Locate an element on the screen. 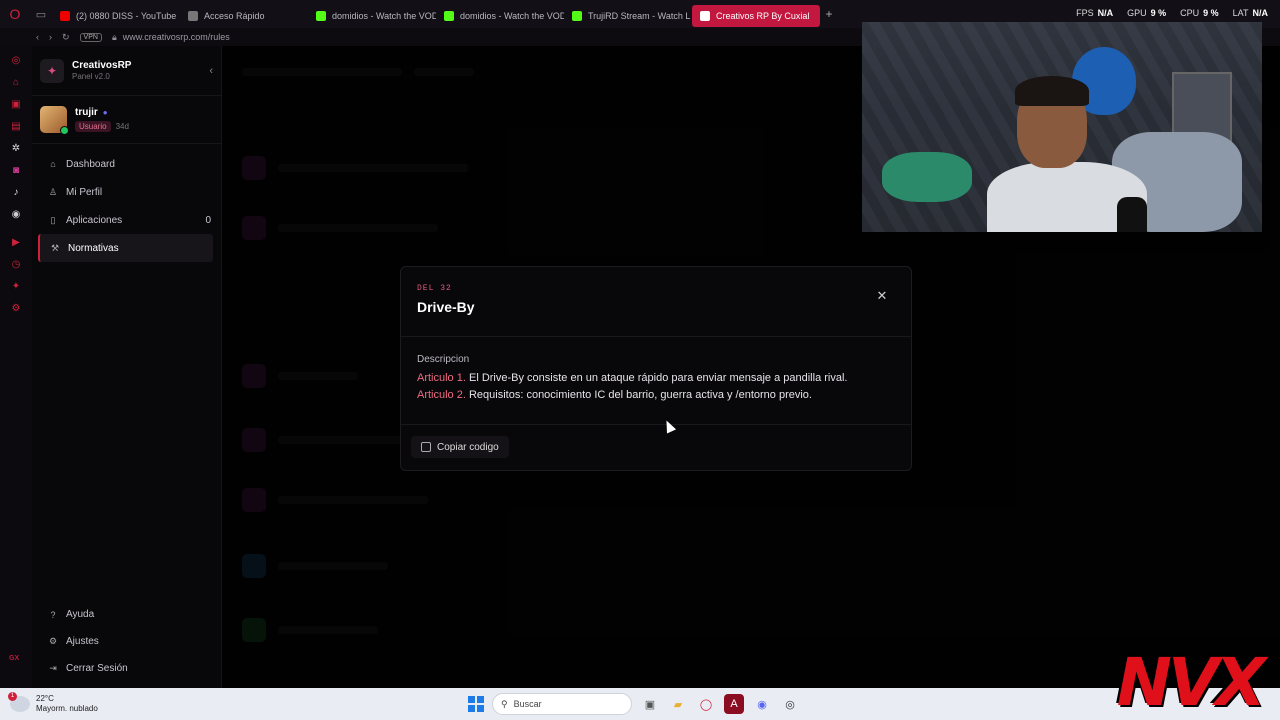 Image resolution: width=1280 pixels, height=720 pixels. opera-logo-icon: O is located at coordinates (15, 14).